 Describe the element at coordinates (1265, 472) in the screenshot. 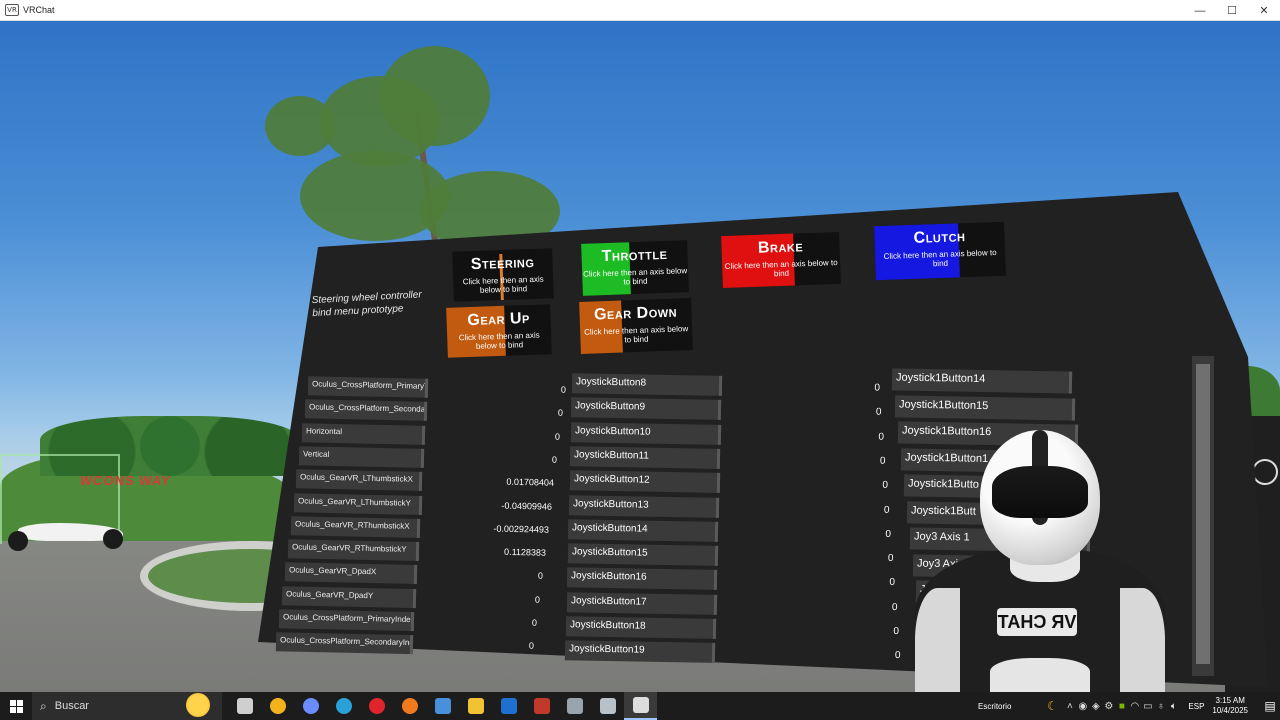

I see `world-icon` at that location.